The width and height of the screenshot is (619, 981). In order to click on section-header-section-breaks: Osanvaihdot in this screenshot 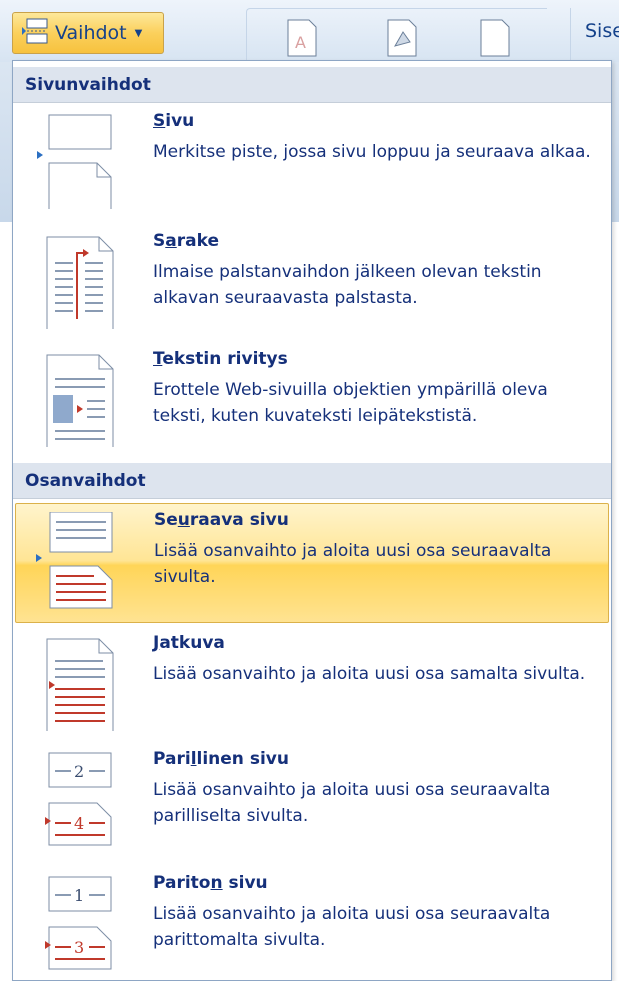, I will do `click(312, 481)`.